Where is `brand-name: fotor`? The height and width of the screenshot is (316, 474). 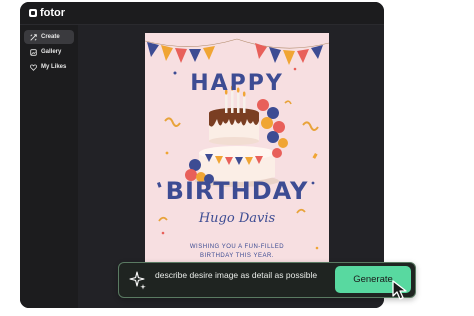
brand-name: fotor is located at coordinates (53, 13).